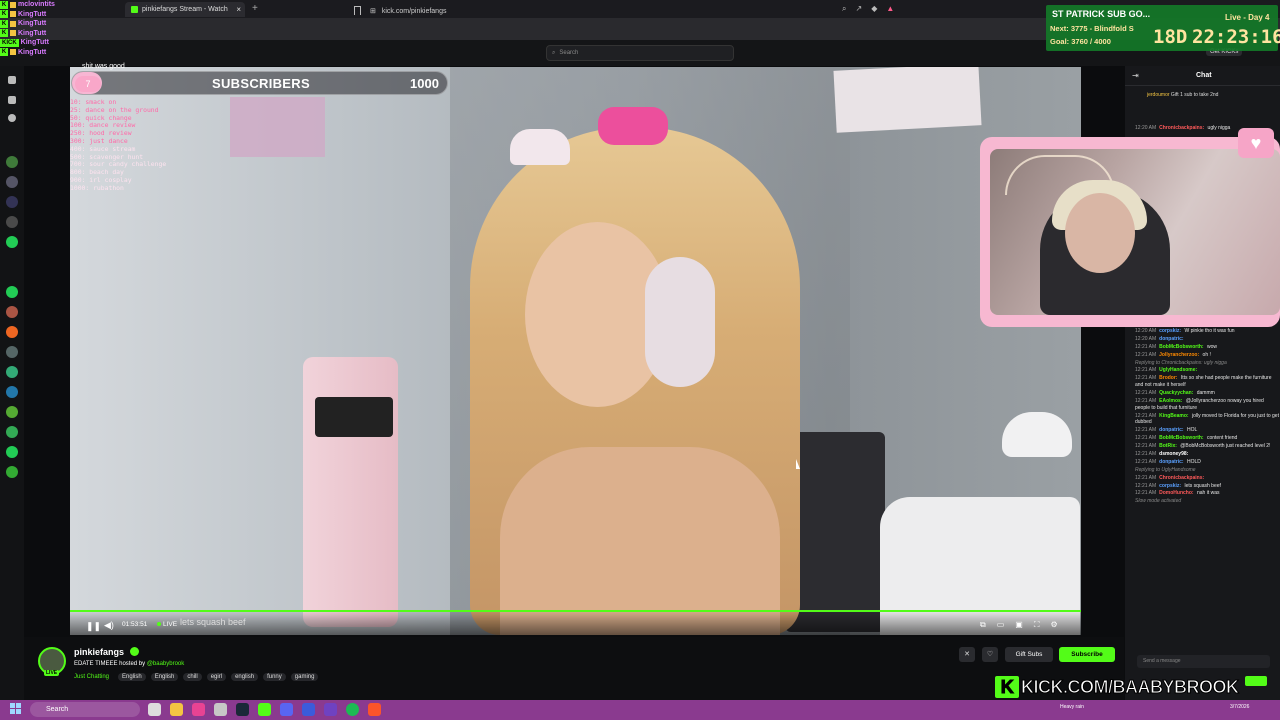 The image size is (1280, 720). I want to click on spotify-icon, so click(352, 709).